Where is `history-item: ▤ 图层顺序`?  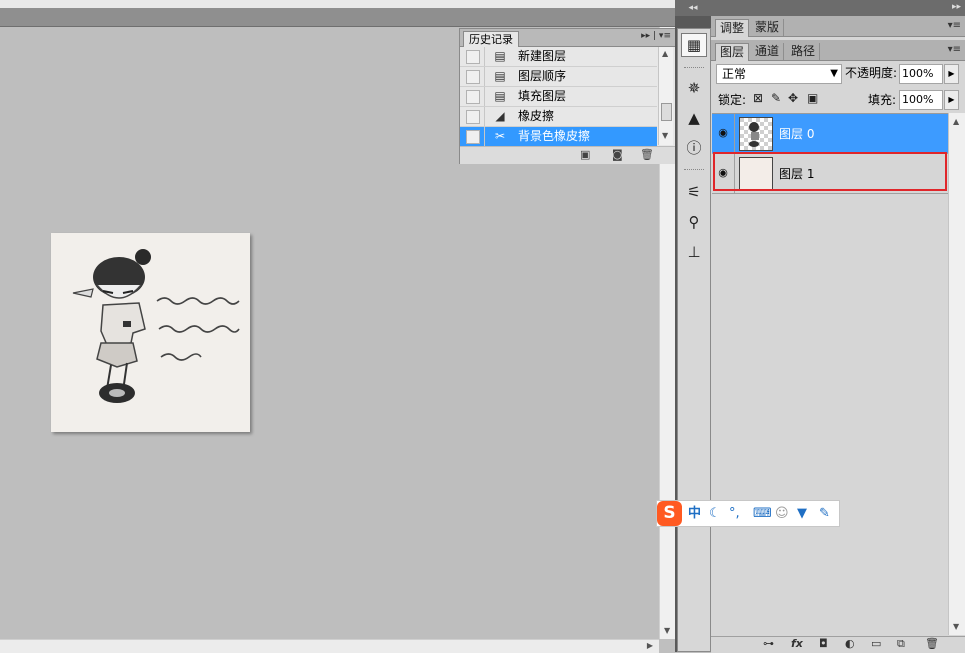
history-item: ▤ 图层顺序 is located at coordinates (558, 77).